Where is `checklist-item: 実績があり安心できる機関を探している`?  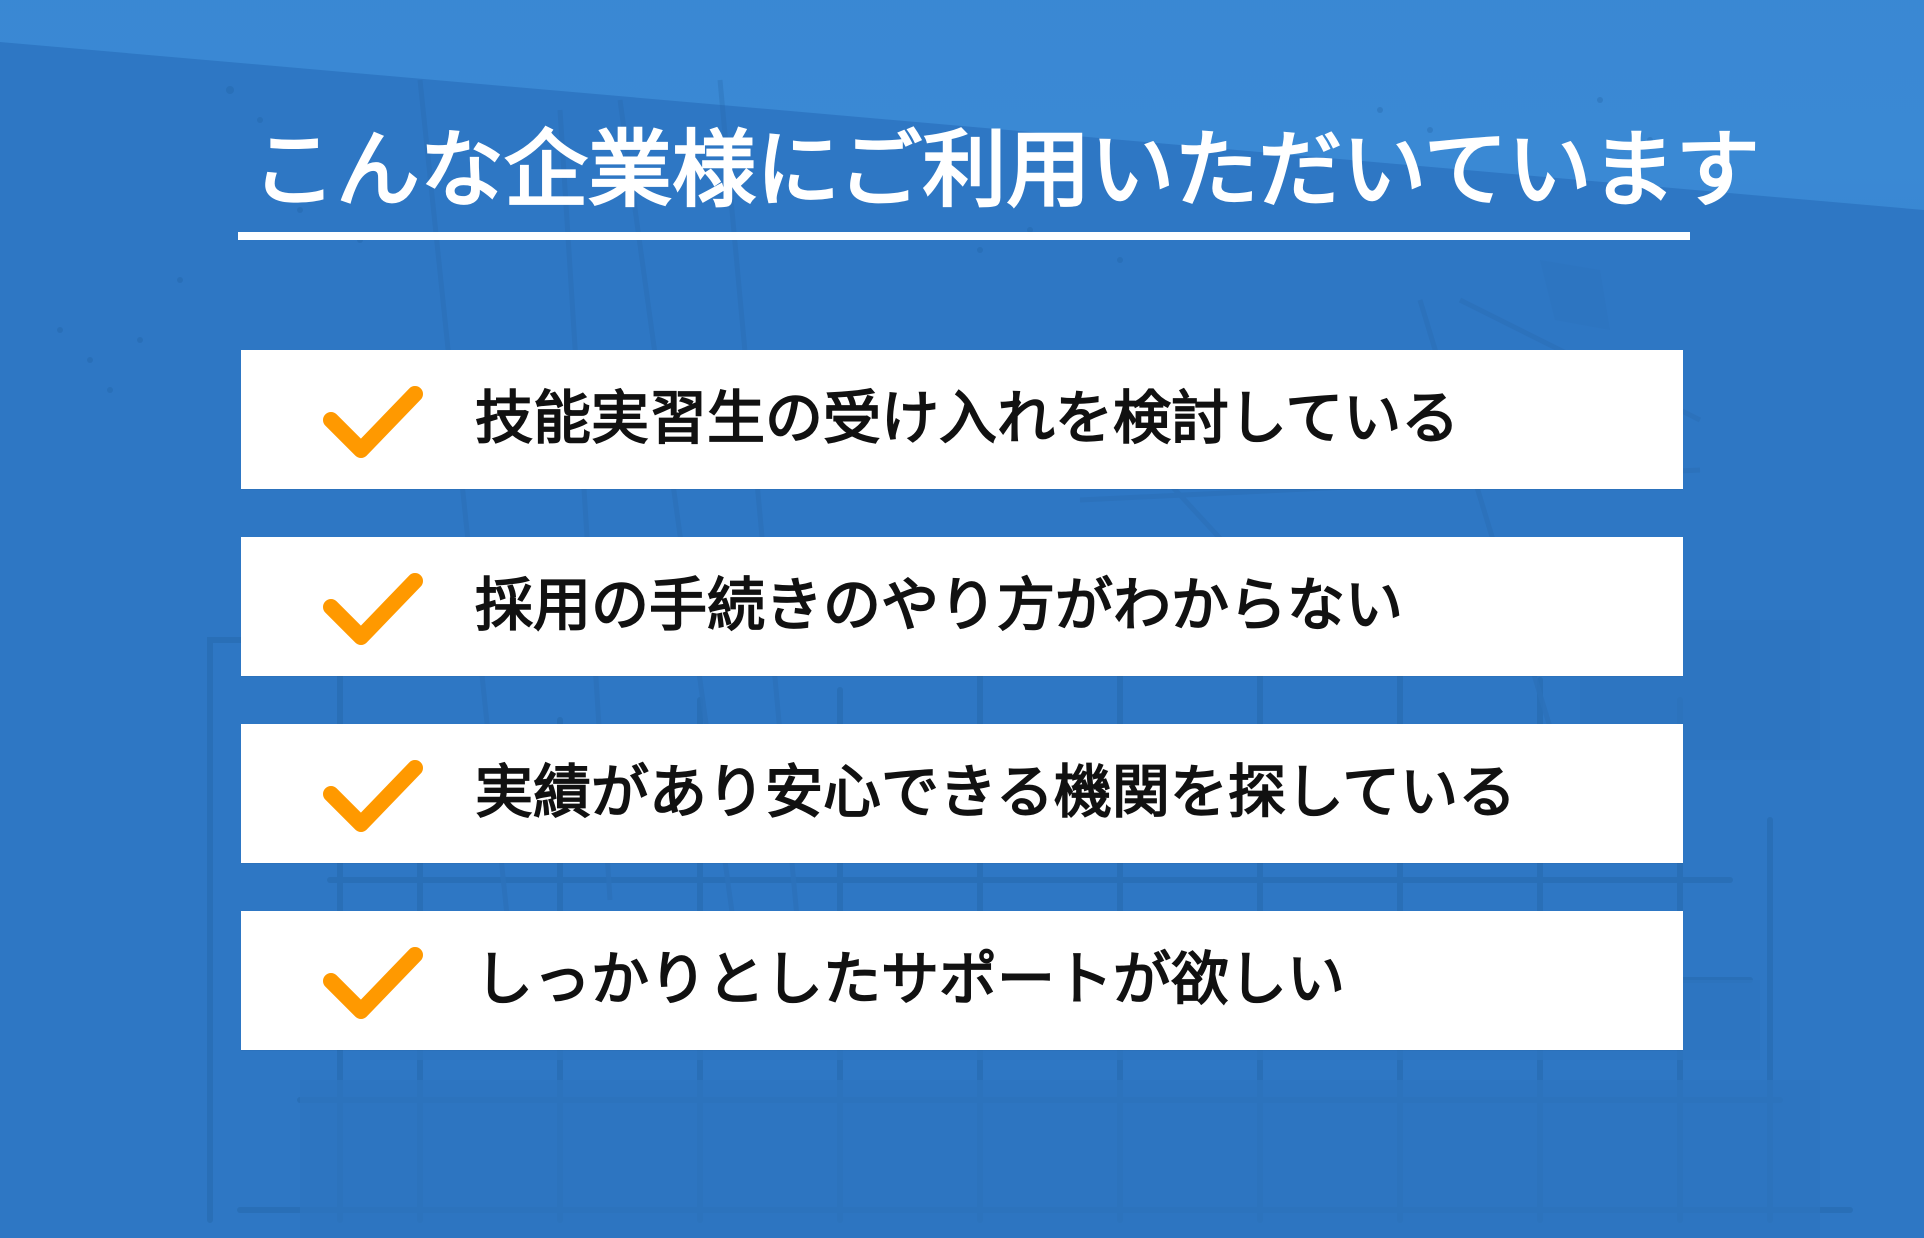
checklist-item: 実績があり安心できる機関を探している is located at coordinates (962, 793).